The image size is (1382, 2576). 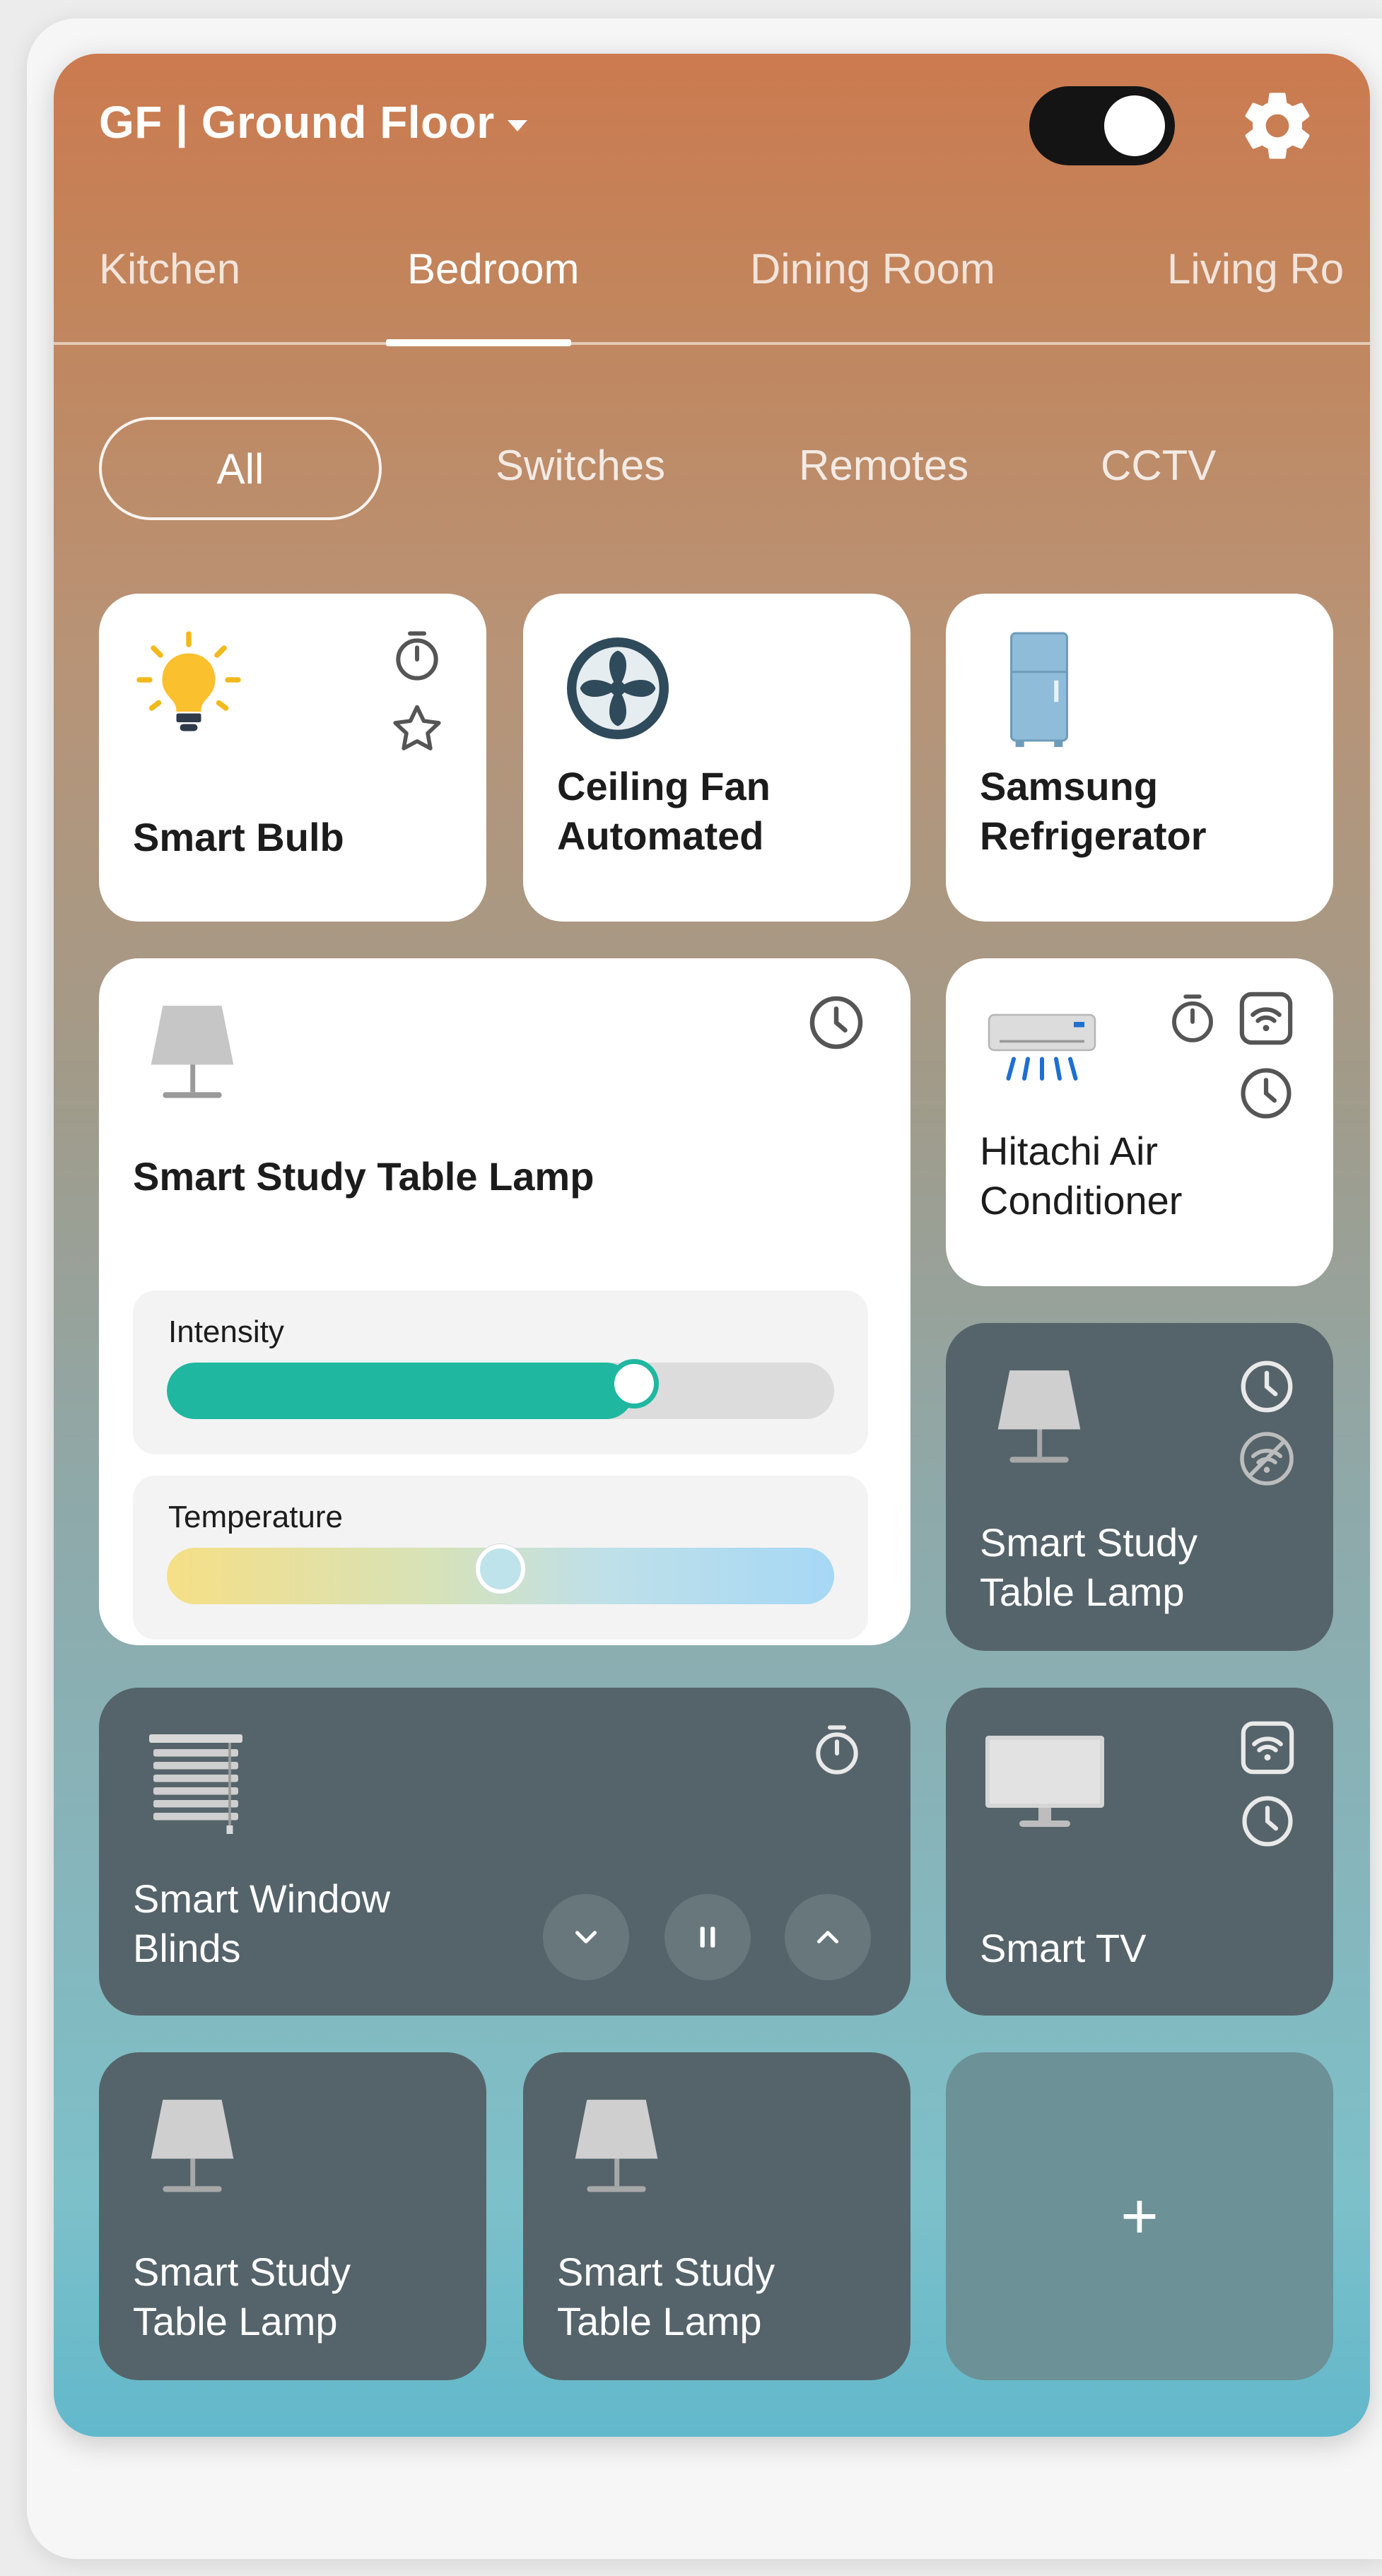 I want to click on floor-title: GF | Ground Floor, so click(x=297, y=122).